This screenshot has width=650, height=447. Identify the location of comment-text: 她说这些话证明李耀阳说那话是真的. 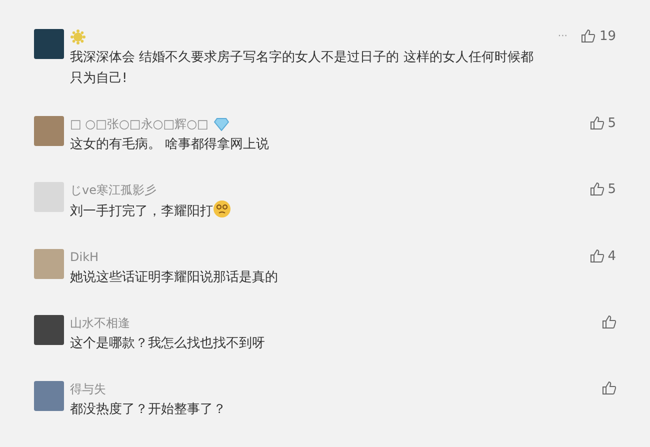
(174, 278).